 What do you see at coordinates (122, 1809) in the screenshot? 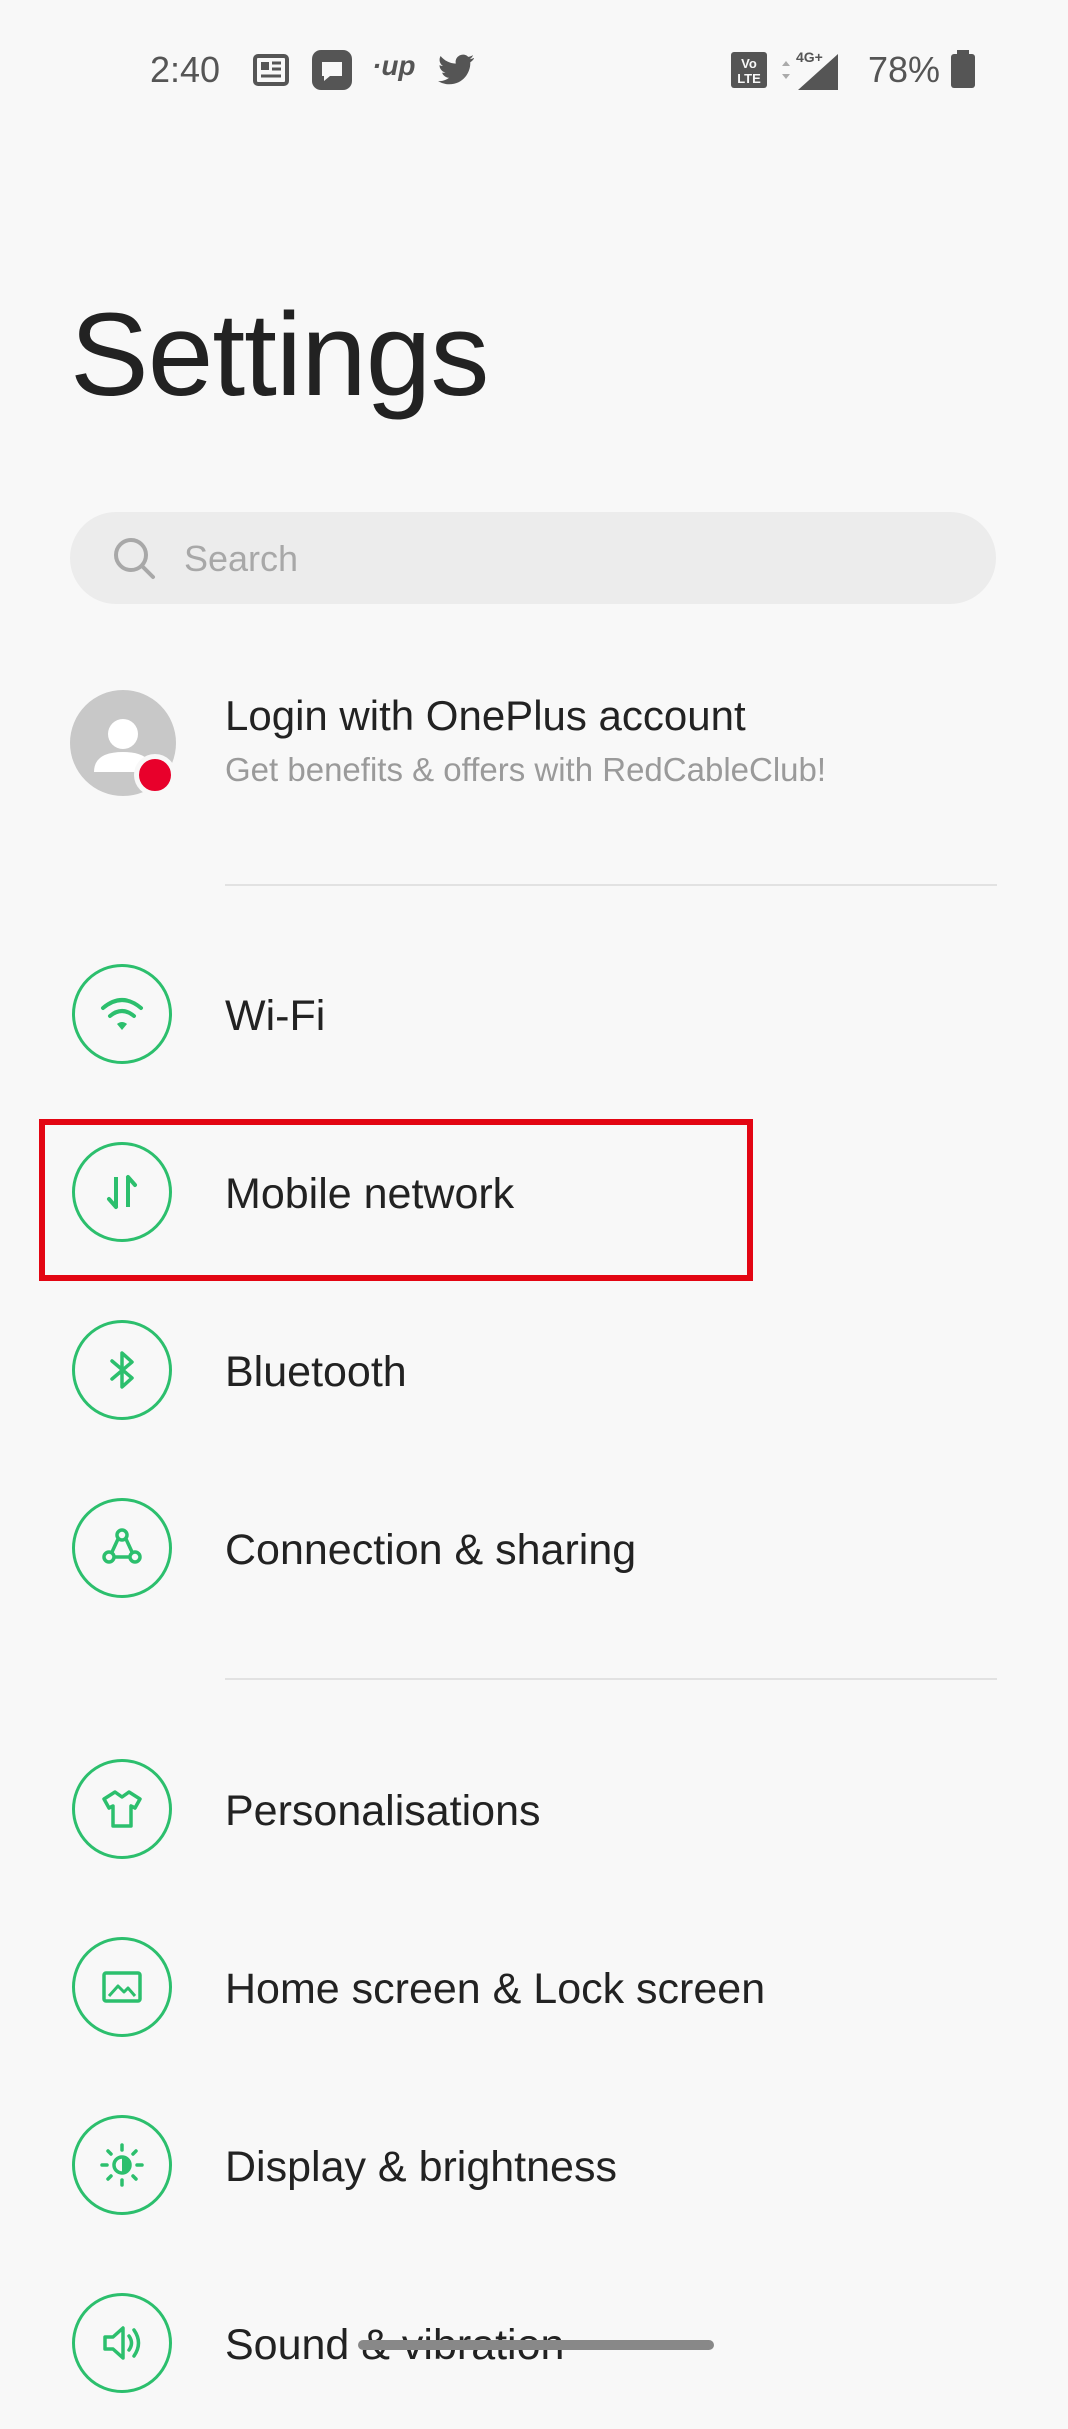
I see `tshirt-icon` at bounding box center [122, 1809].